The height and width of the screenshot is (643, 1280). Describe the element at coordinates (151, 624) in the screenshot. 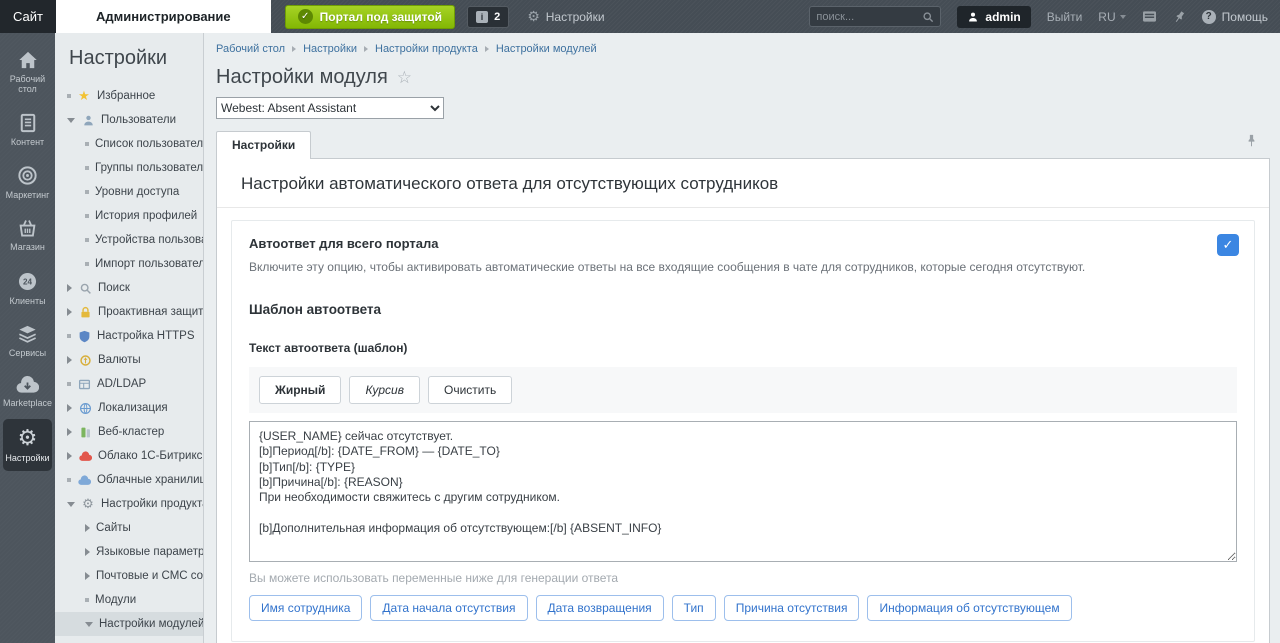

I see `sidebar-item-label: Настройки модулей` at that location.